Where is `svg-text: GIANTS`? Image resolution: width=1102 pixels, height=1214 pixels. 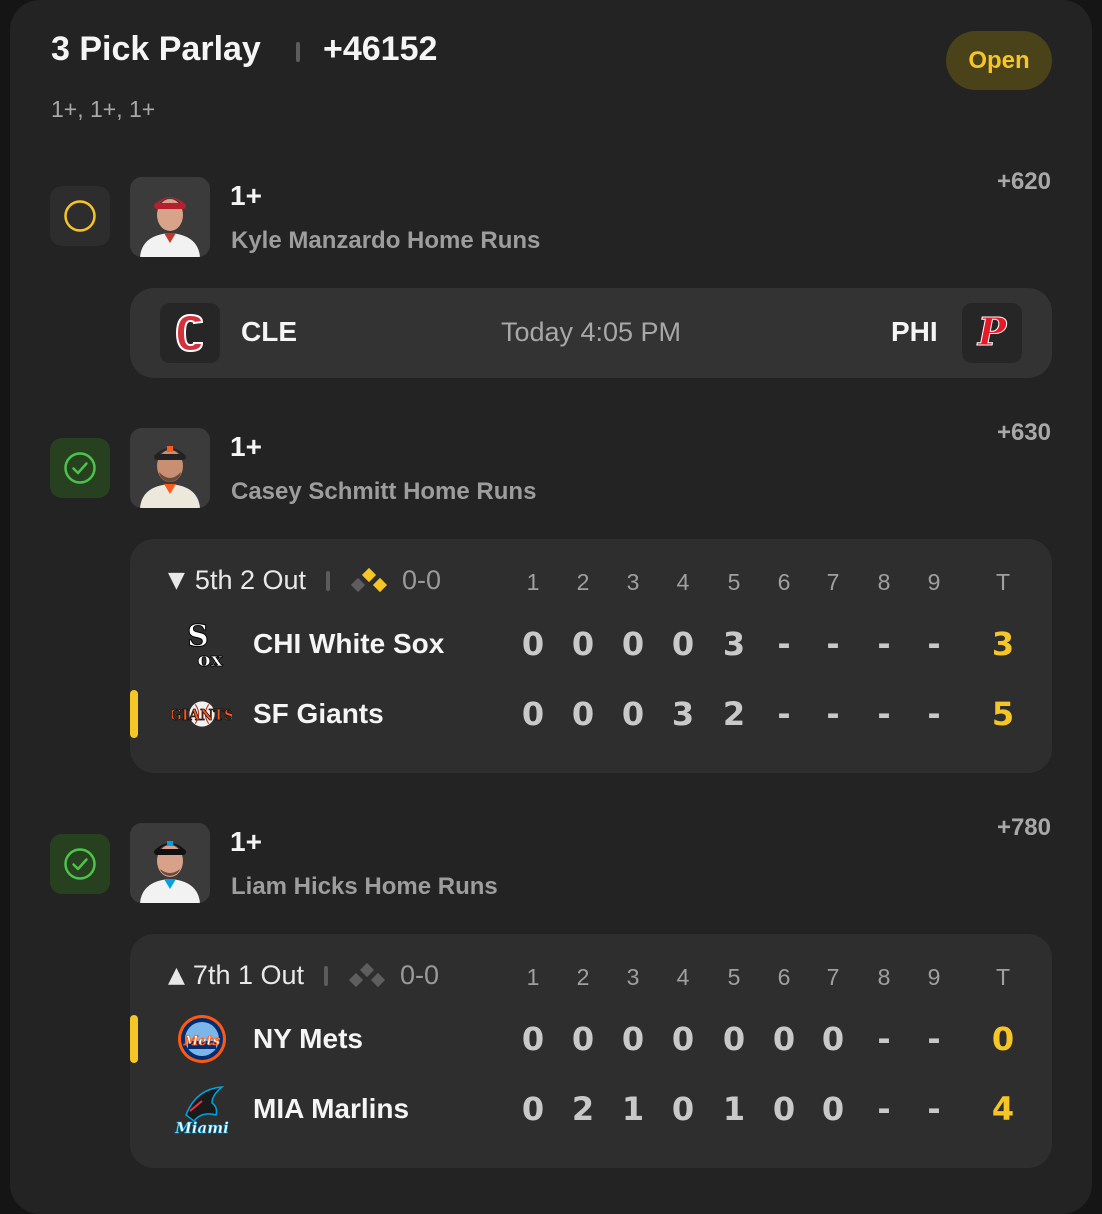 svg-text: GIANTS is located at coordinates (202, 715).